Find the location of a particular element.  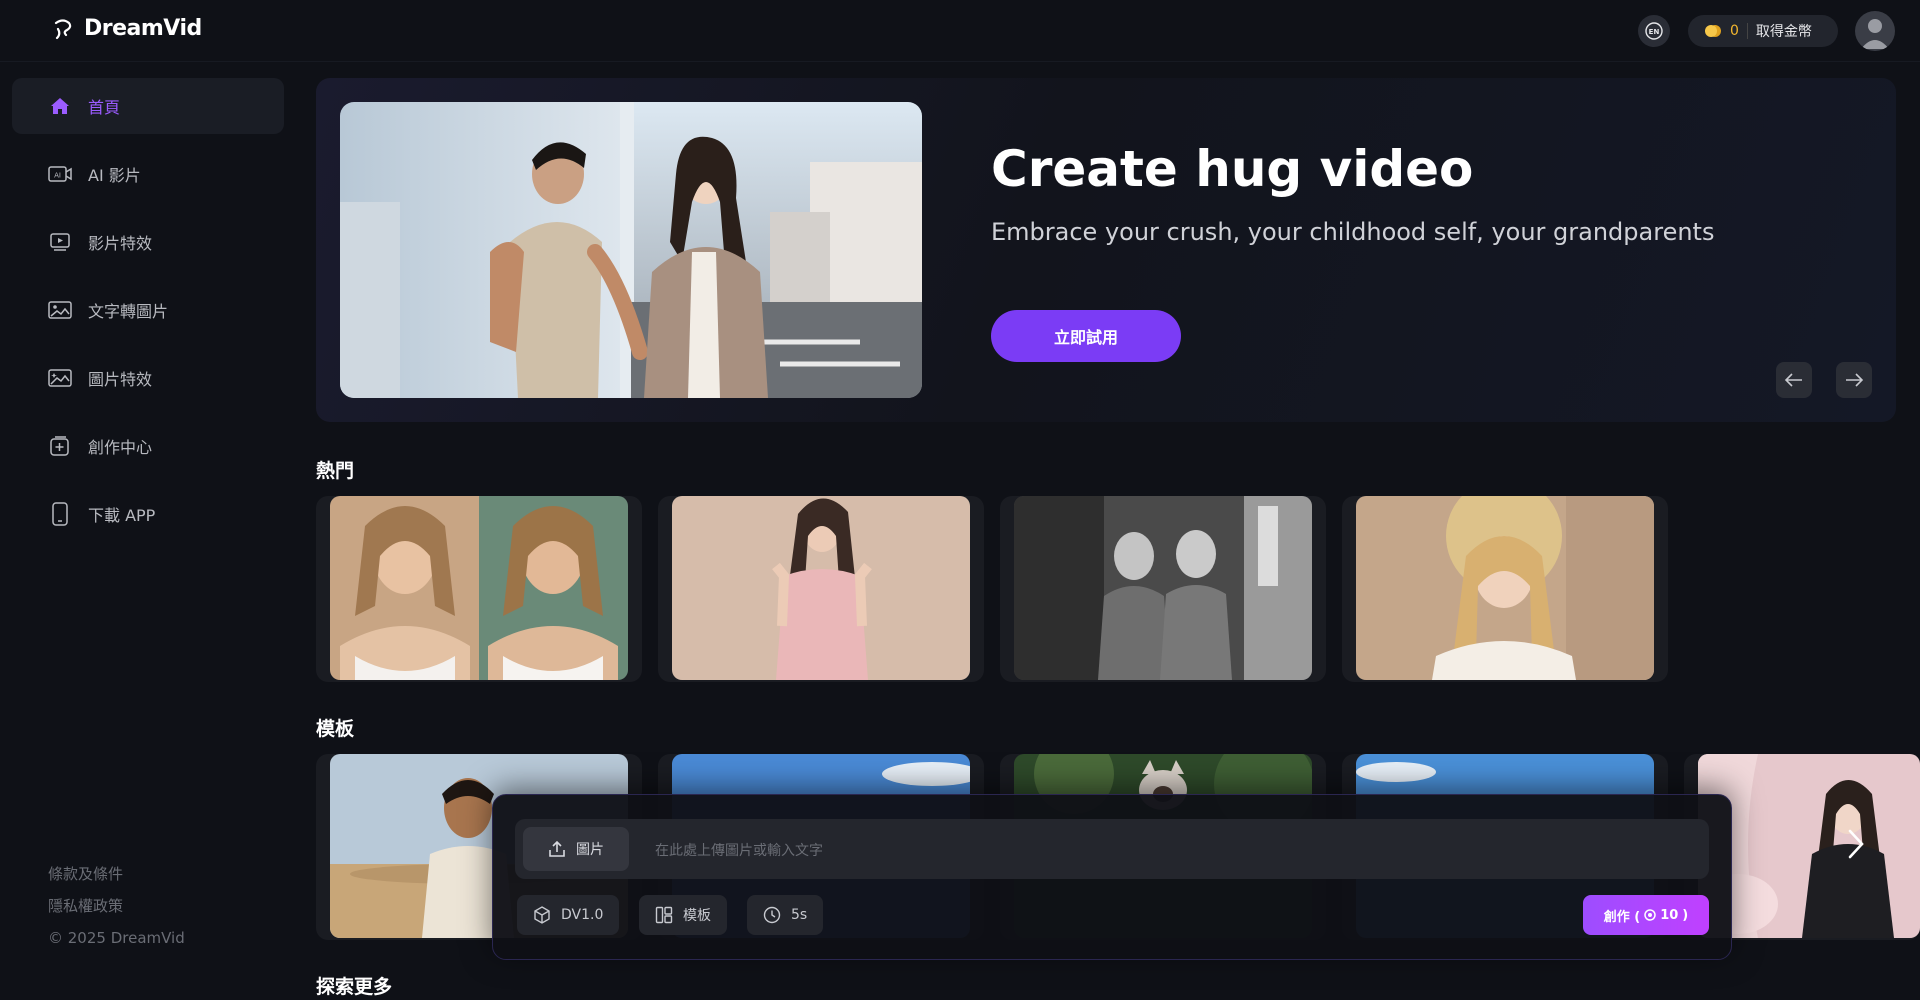

mobile-app-icon is located at coordinates (60, 514).